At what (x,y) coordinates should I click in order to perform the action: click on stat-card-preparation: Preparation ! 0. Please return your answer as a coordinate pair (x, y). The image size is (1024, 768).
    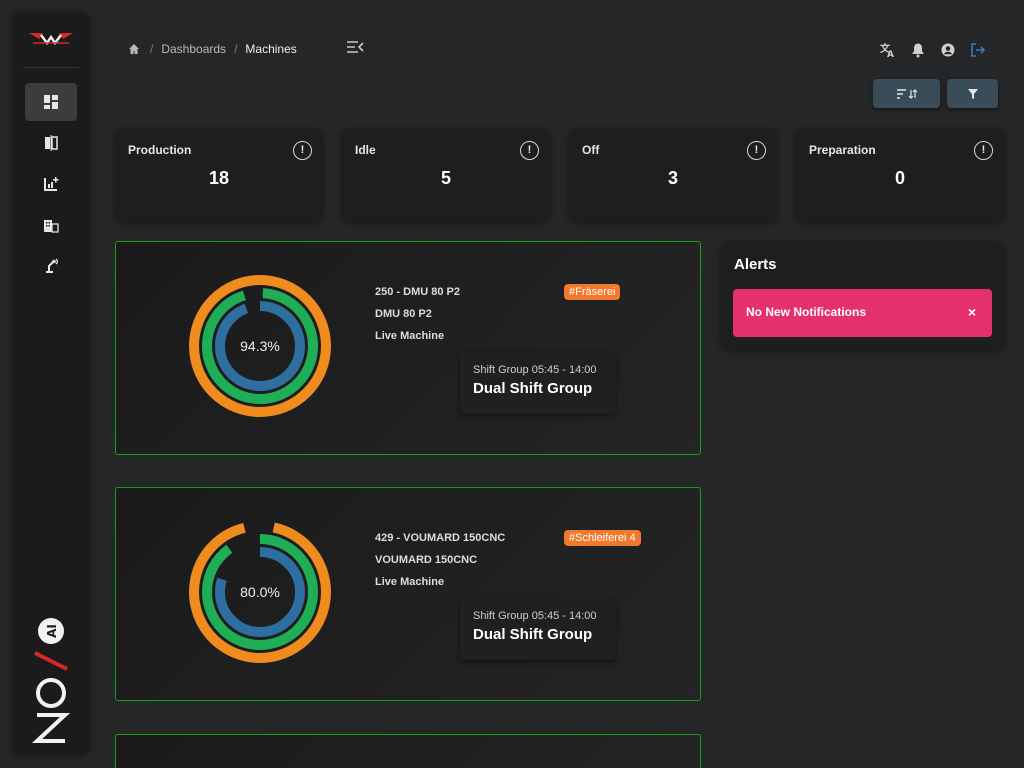
    Looking at the image, I should click on (900, 174).